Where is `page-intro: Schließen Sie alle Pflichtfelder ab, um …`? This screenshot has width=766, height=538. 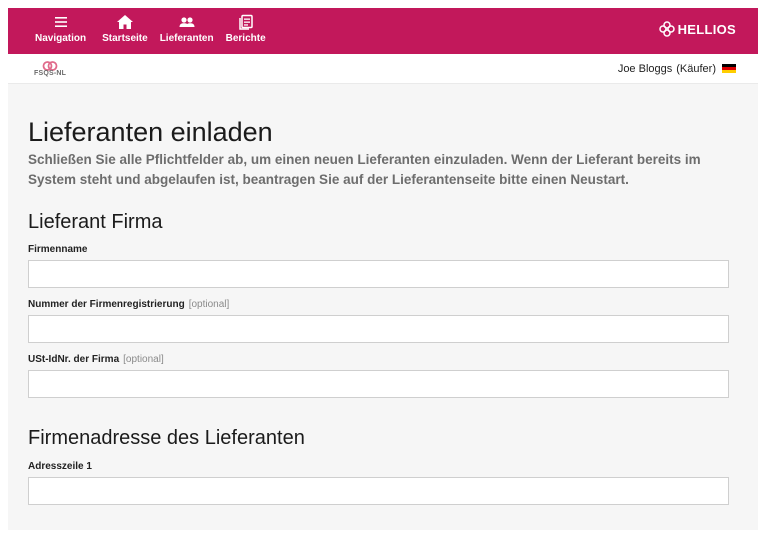 page-intro: Schließen Sie alle Pflichtfelder ab, um … is located at coordinates (364, 169).